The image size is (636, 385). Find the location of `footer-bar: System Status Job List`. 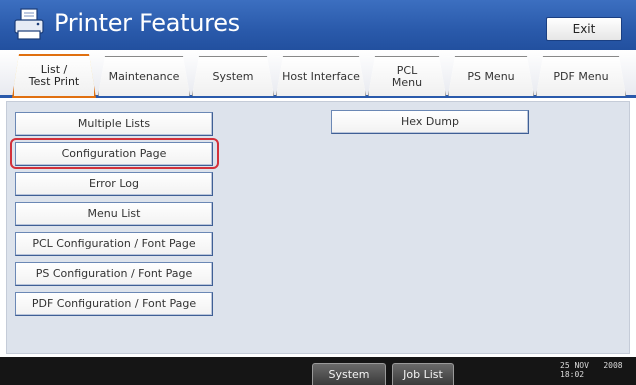

footer-bar: System Status Job List is located at coordinates (318, 371).